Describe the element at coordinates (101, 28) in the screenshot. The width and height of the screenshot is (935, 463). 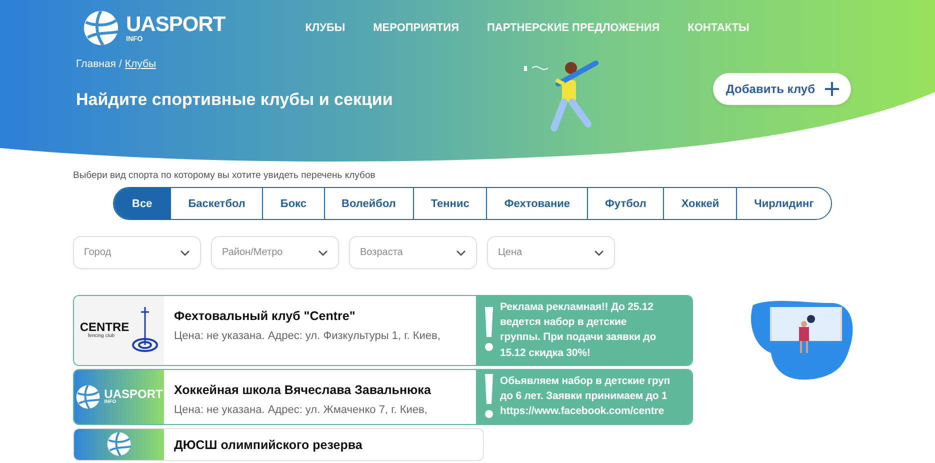
I see `logo-icon` at that location.